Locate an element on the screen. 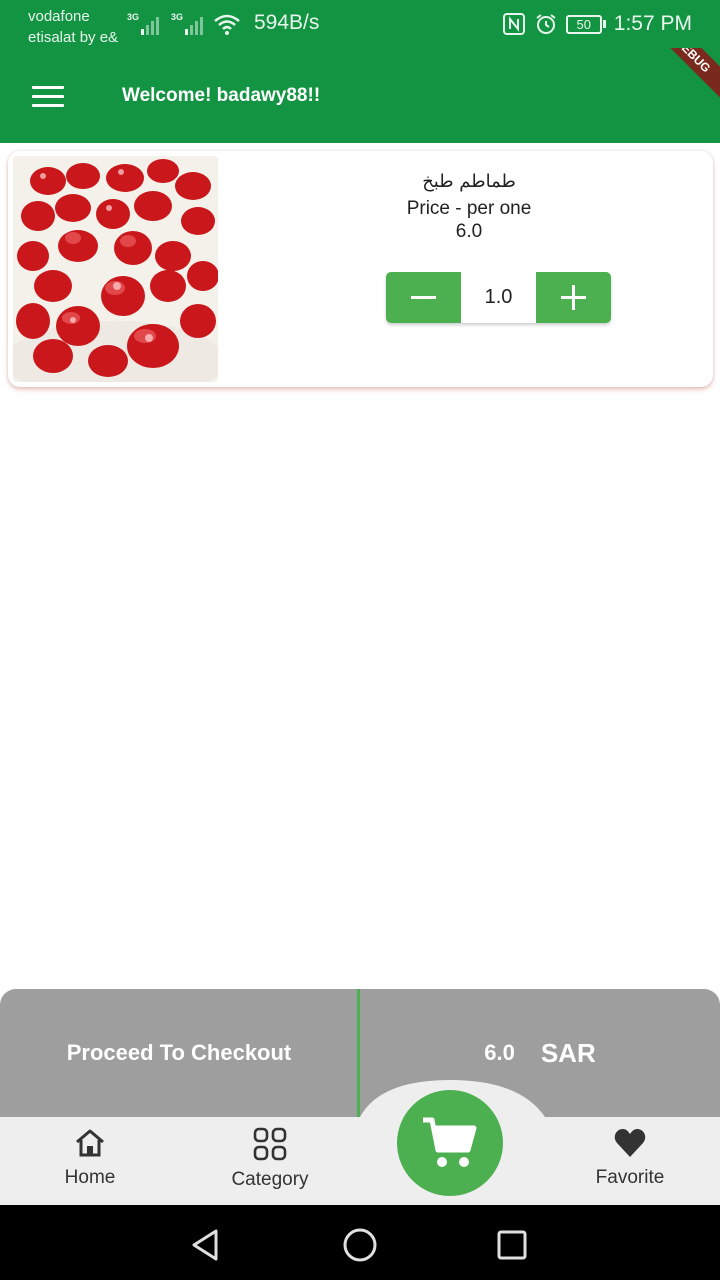 This screenshot has height=1280, width=720. data-speed: 594B/s is located at coordinates (287, 22).